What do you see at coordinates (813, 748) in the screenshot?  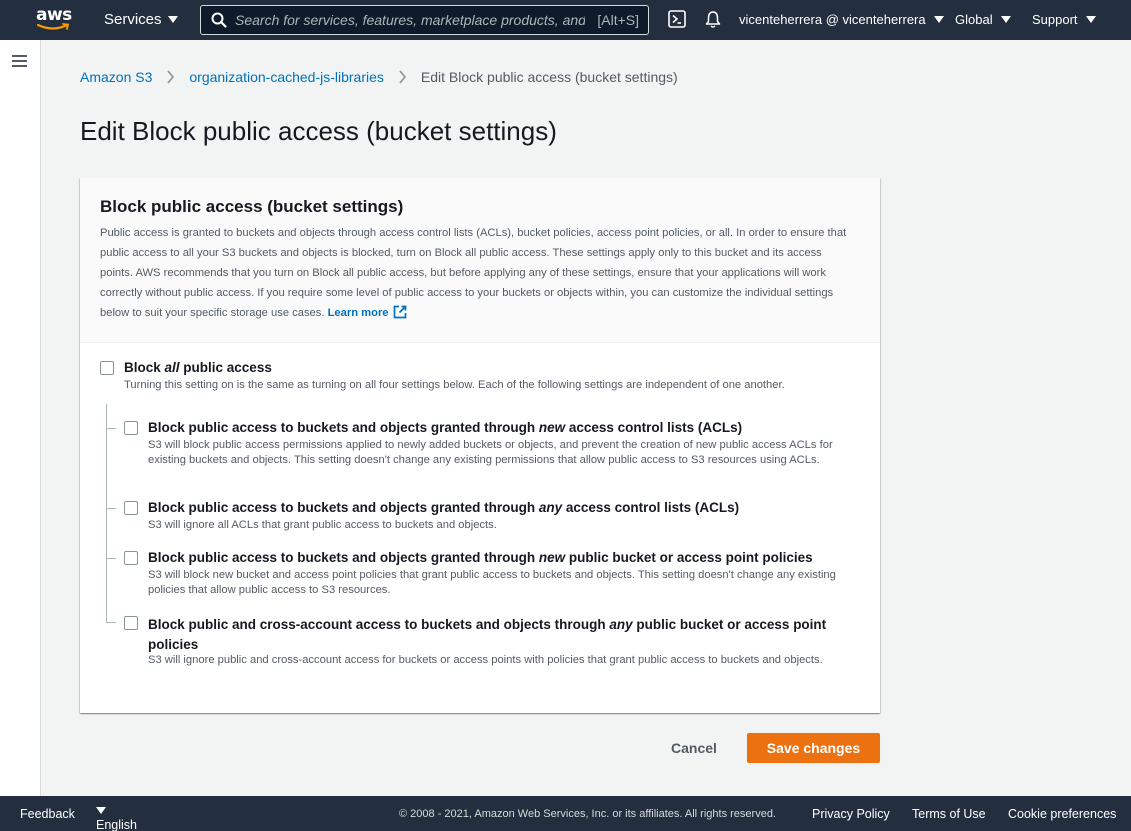 I see `save-changes-button: Save changes` at bounding box center [813, 748].